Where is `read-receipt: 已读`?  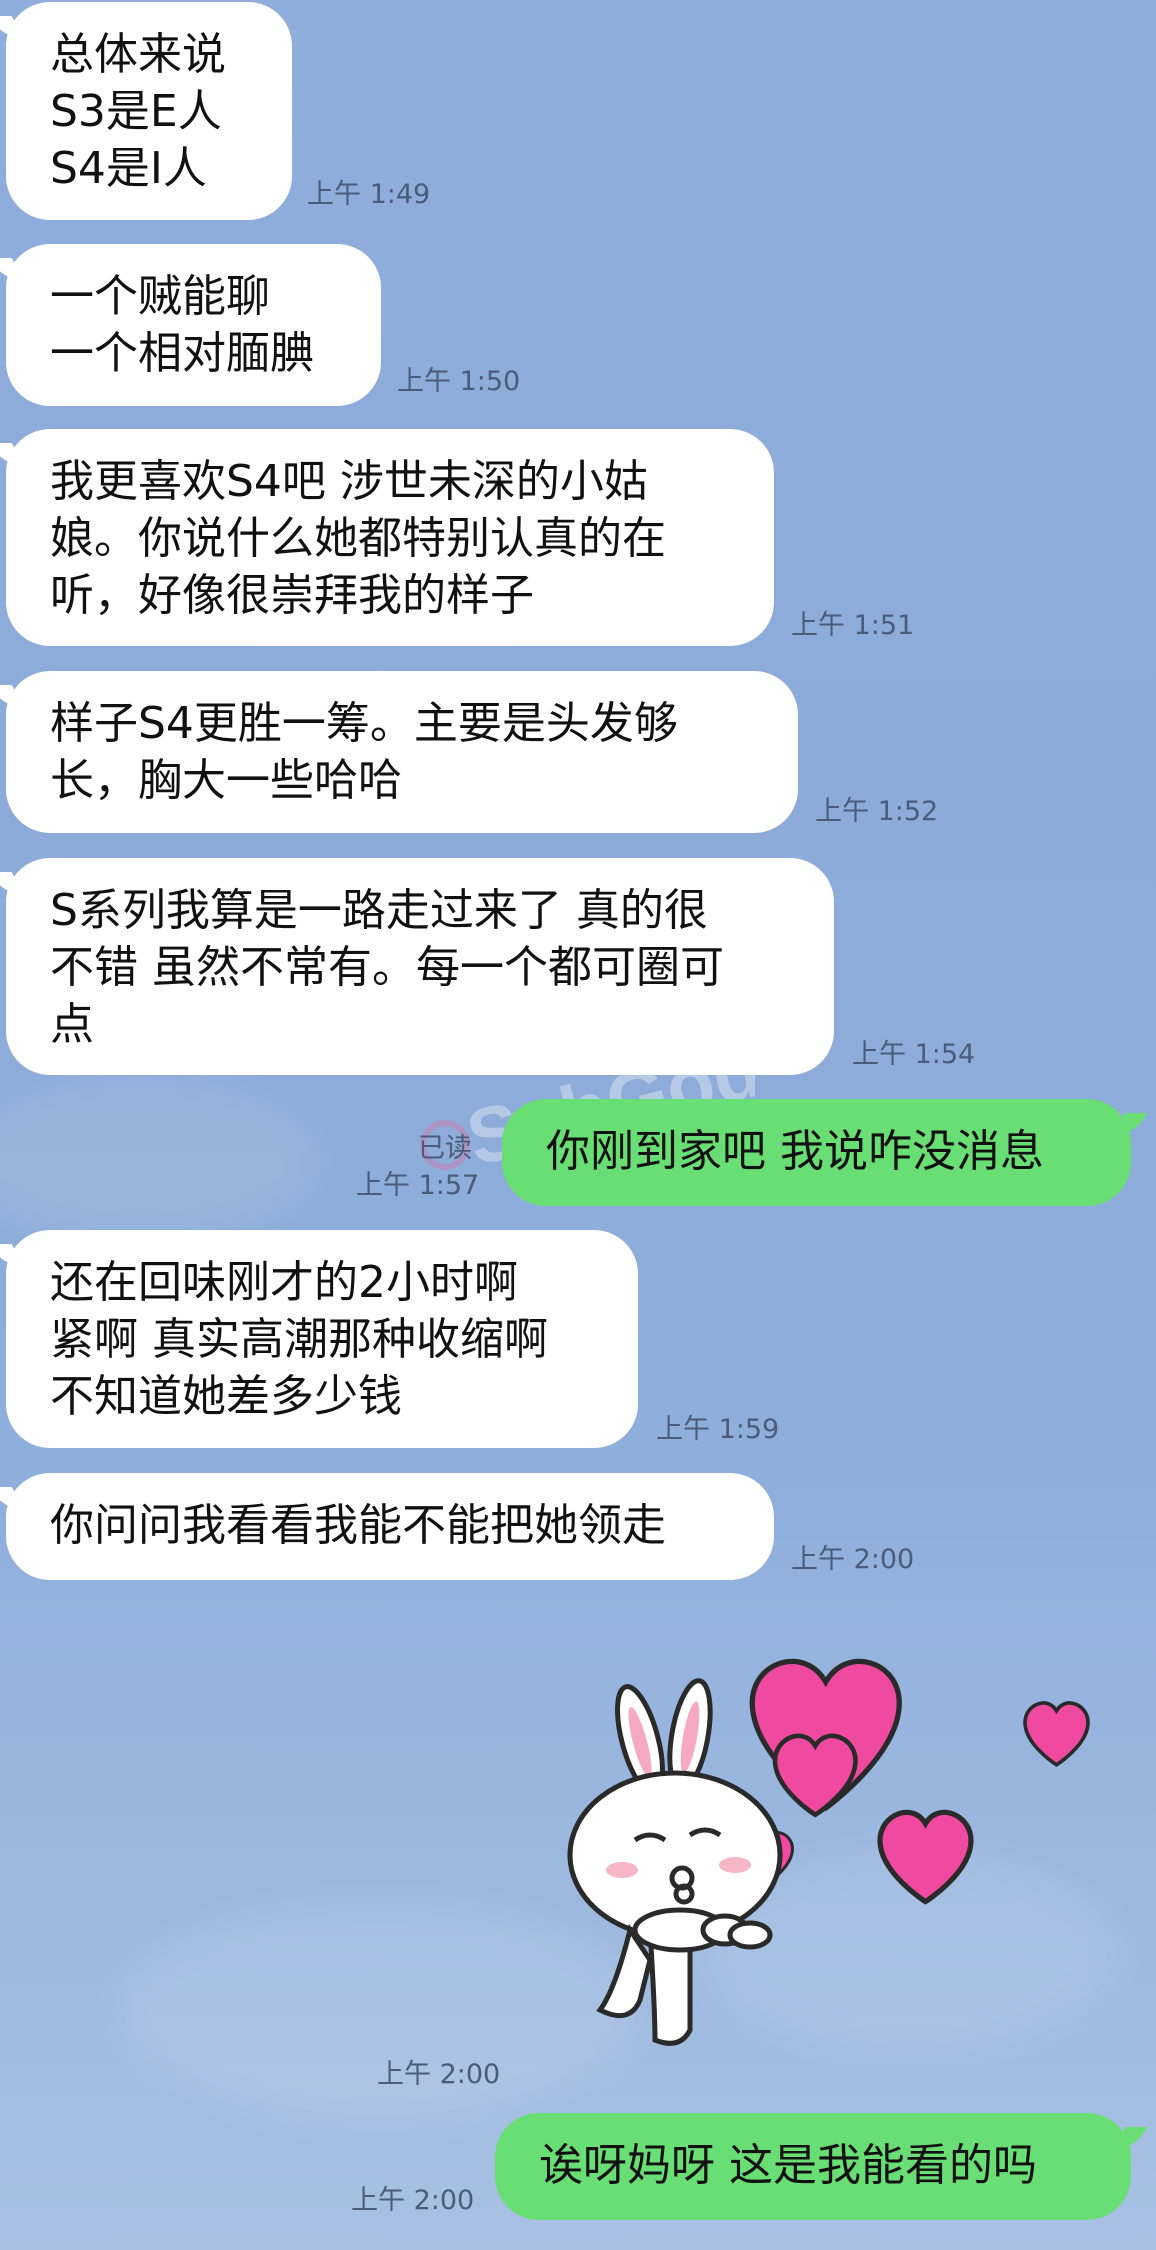
read-receipt: 已读 is located at coordinates (445, 1148).